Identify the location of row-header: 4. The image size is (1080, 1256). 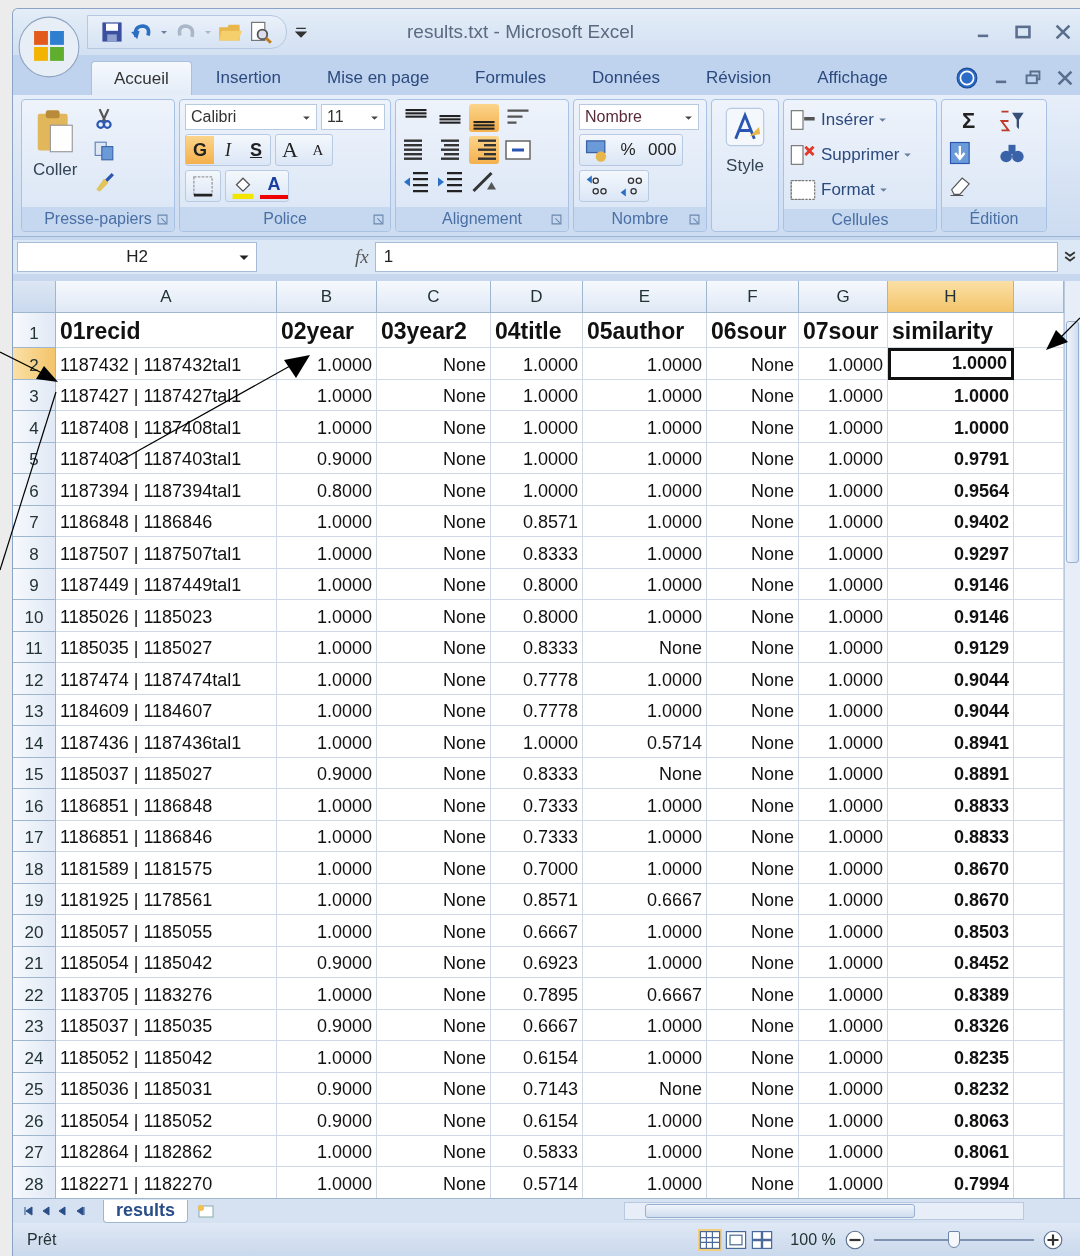
(34, 427).